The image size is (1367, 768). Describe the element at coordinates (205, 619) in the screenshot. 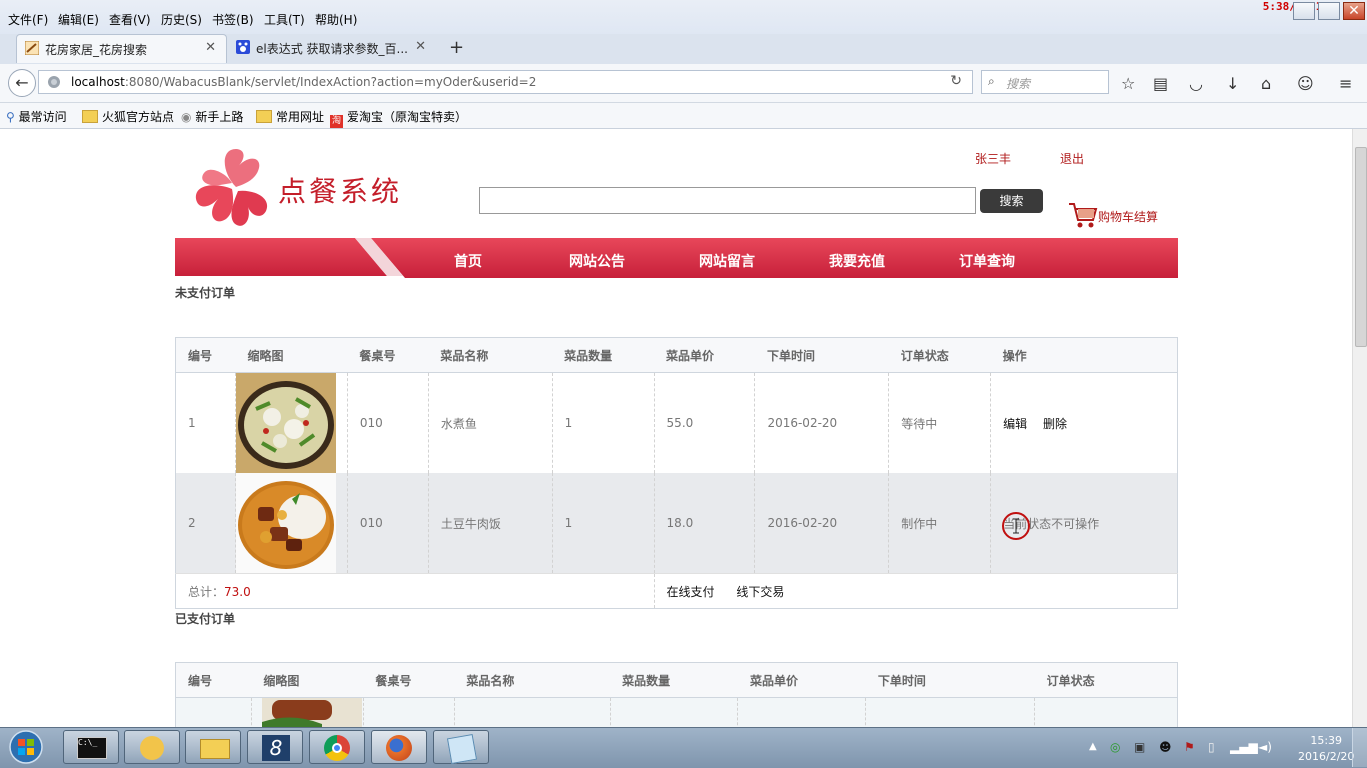

I see `paid-orders-title: 已支付订单` at that location.